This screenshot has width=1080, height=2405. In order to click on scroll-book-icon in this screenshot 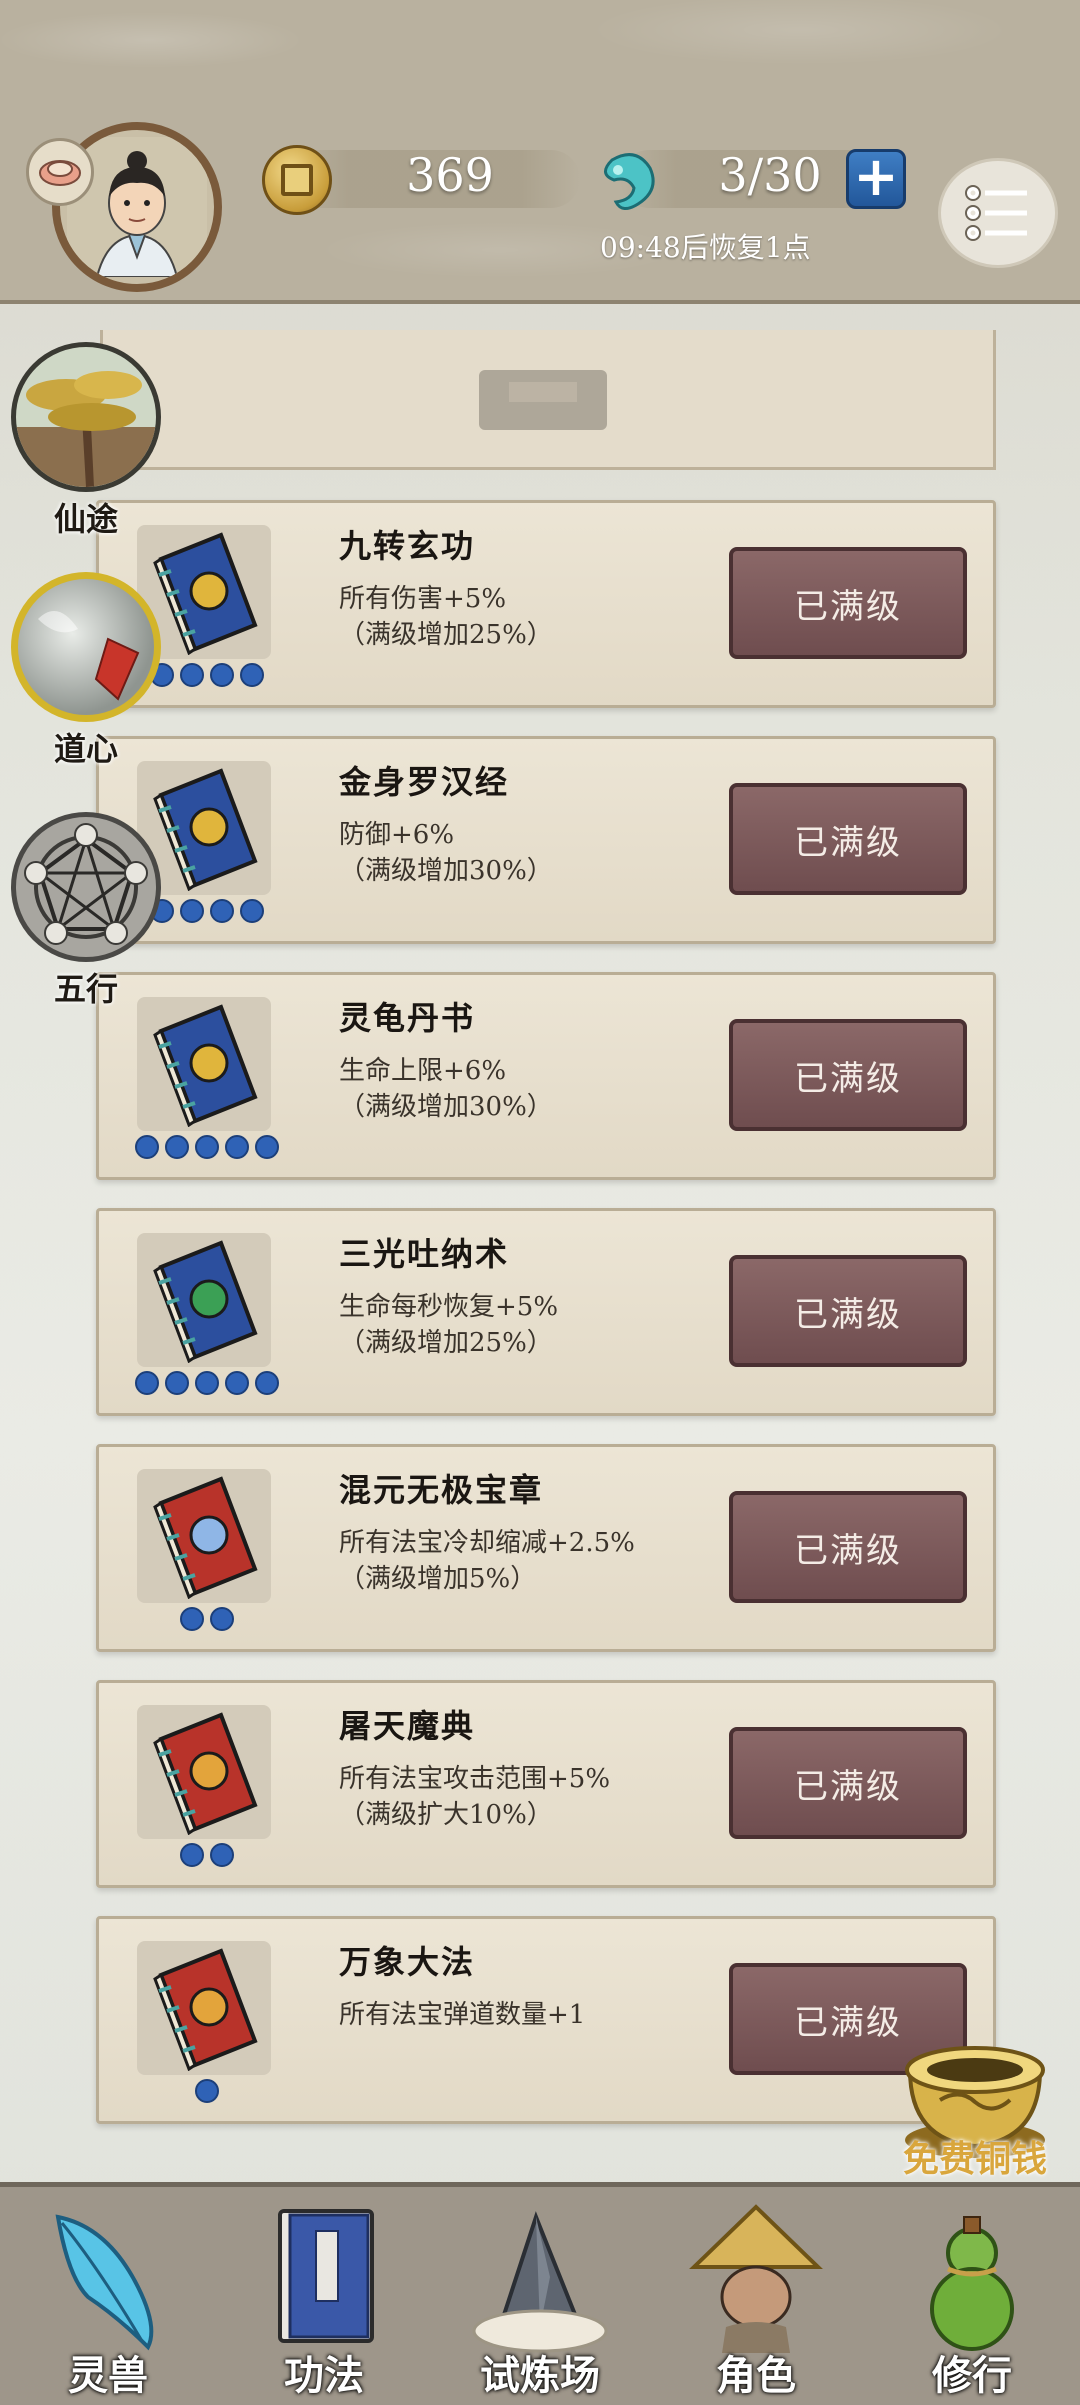, I will do `click(326, 2276)`.